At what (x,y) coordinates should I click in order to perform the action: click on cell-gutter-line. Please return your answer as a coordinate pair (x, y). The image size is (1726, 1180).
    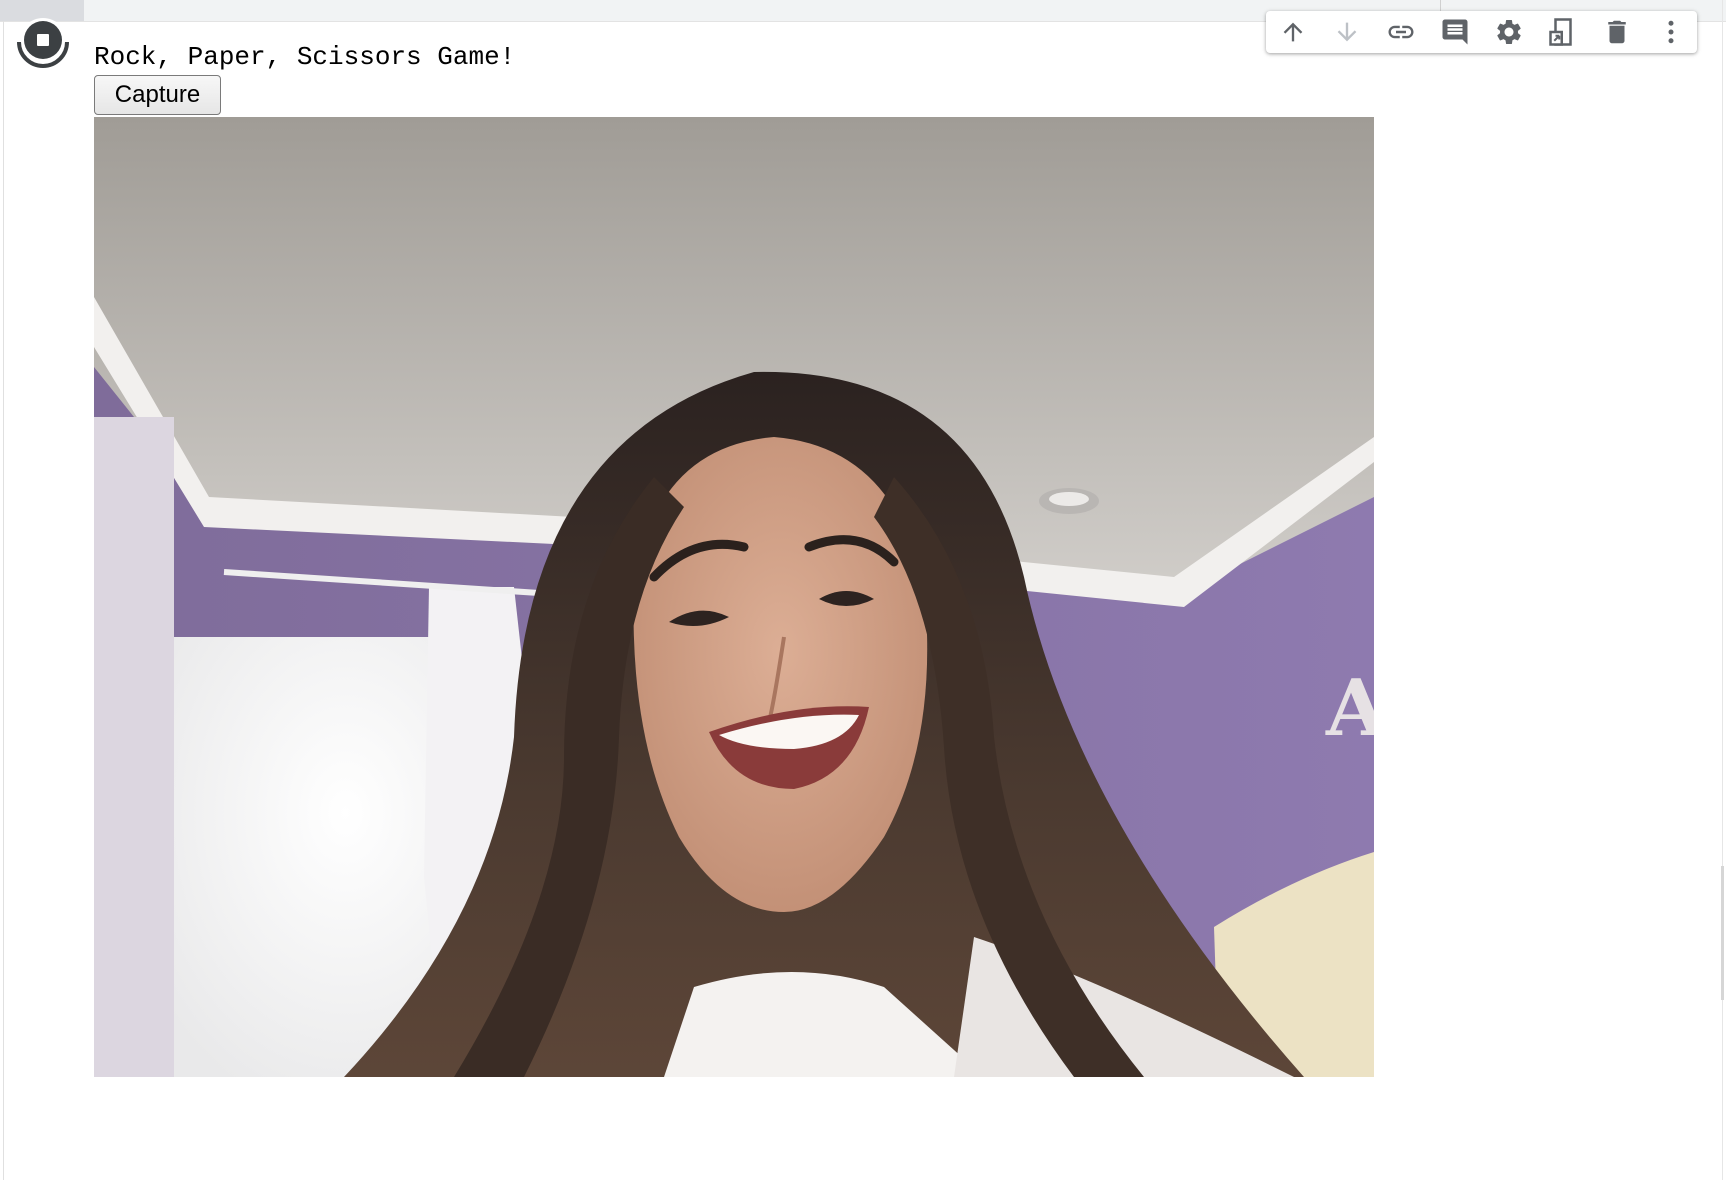
    Looking at the image, I should click on (3, 600).